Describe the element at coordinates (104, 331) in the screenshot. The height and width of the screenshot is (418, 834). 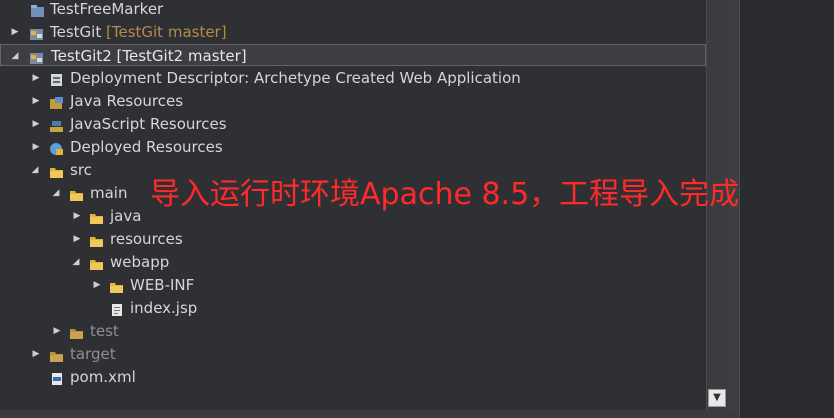
I see `tree-item-label: test` at that location.